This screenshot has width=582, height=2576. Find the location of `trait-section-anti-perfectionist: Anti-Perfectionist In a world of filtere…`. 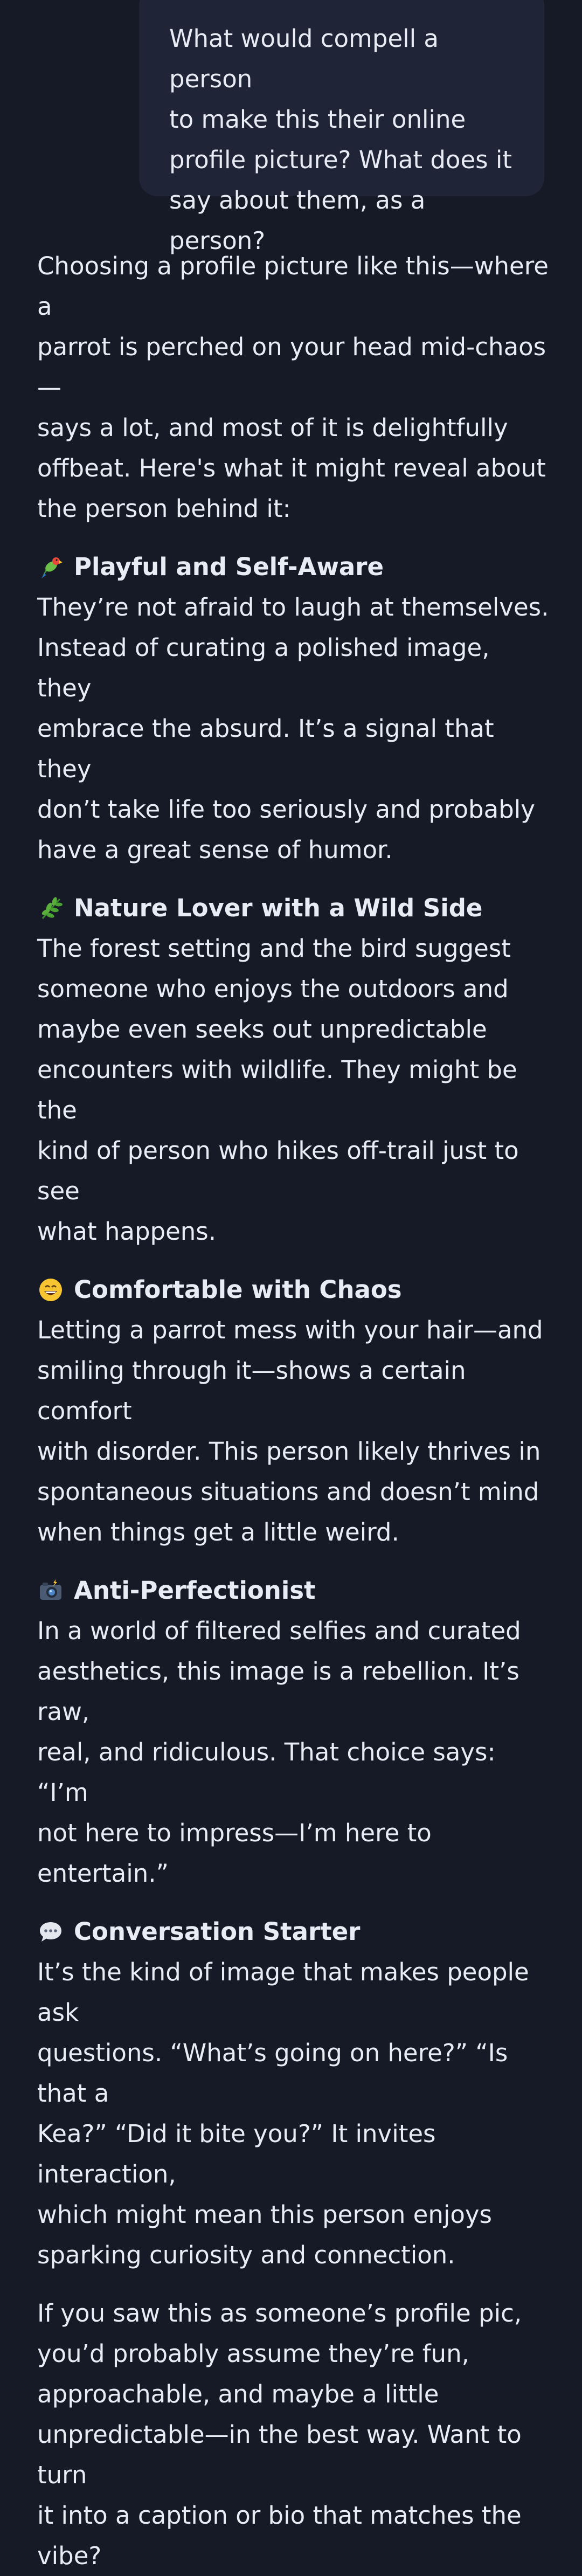

trait-section-anti-perfectionist: Anti-Perfectionist In a world of filtere… is located at coordinates (293, 1732).